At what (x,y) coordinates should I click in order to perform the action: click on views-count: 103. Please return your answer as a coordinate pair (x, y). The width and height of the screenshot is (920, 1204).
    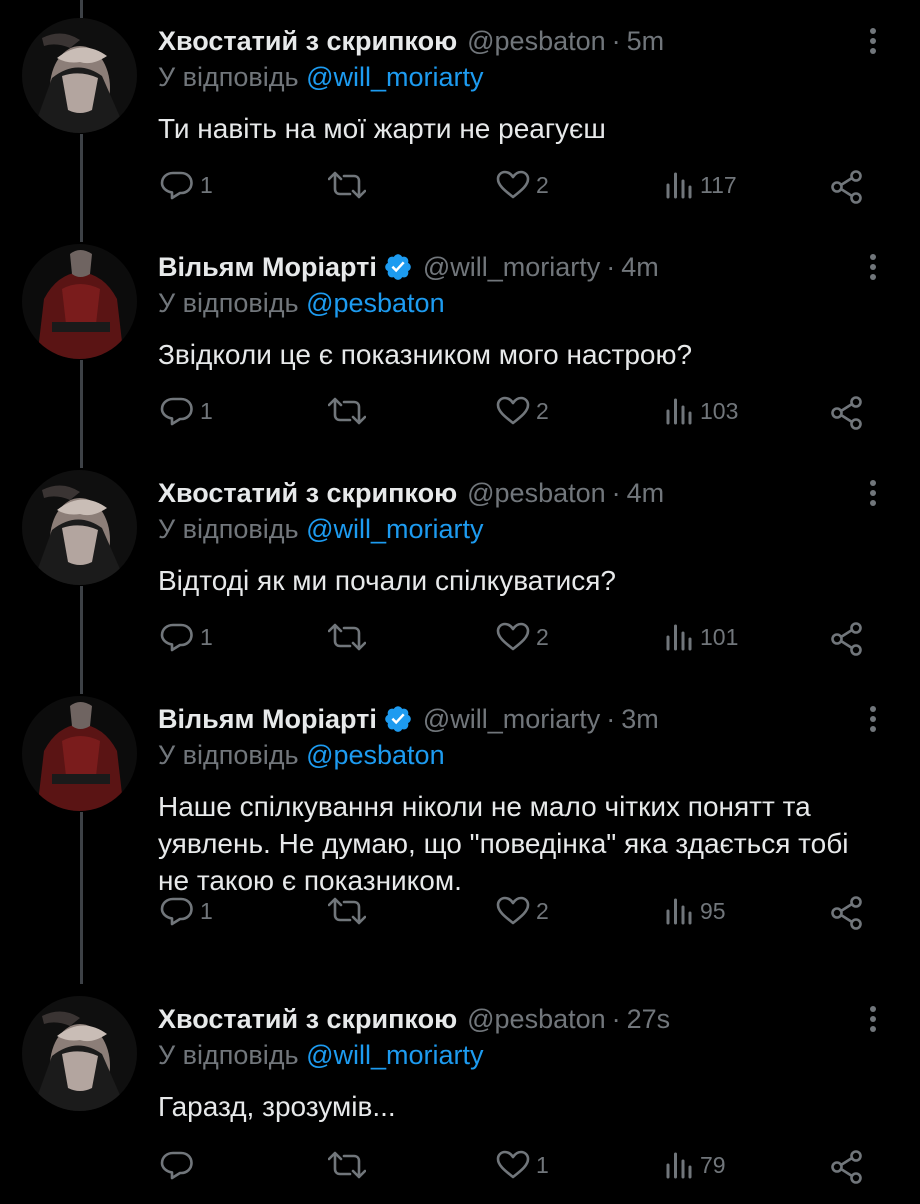
    Looking at the image, I should click on (719, 410).